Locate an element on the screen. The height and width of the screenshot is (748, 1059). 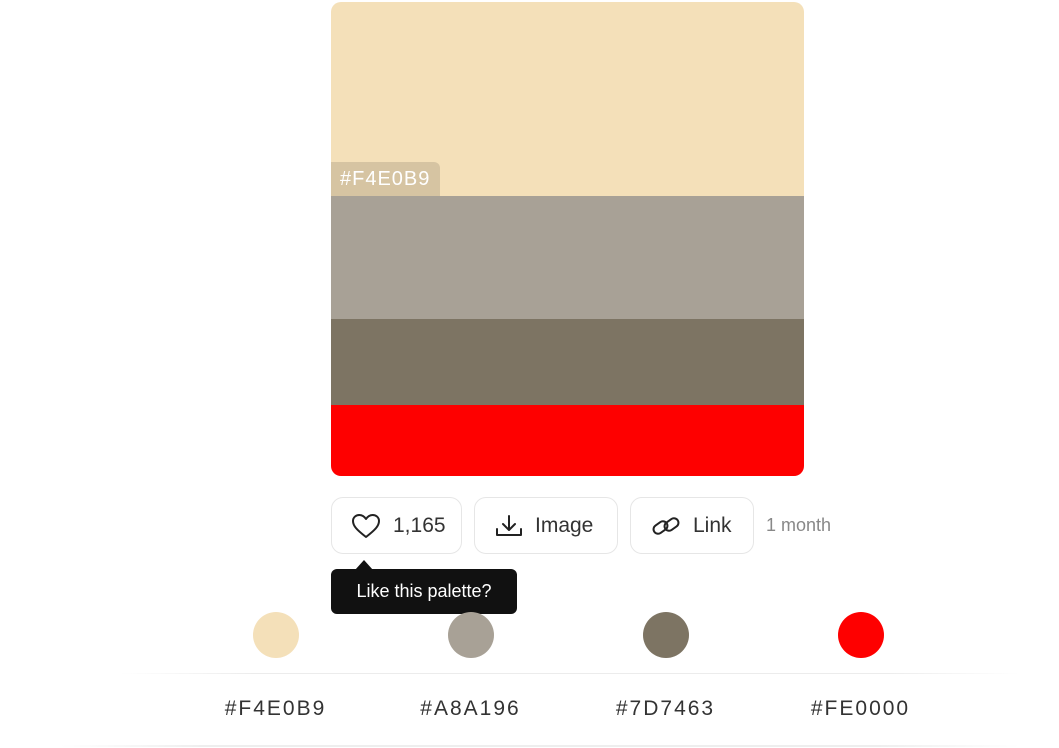
color-hex: #F4E0B9 is located at coordinates (275, 709).